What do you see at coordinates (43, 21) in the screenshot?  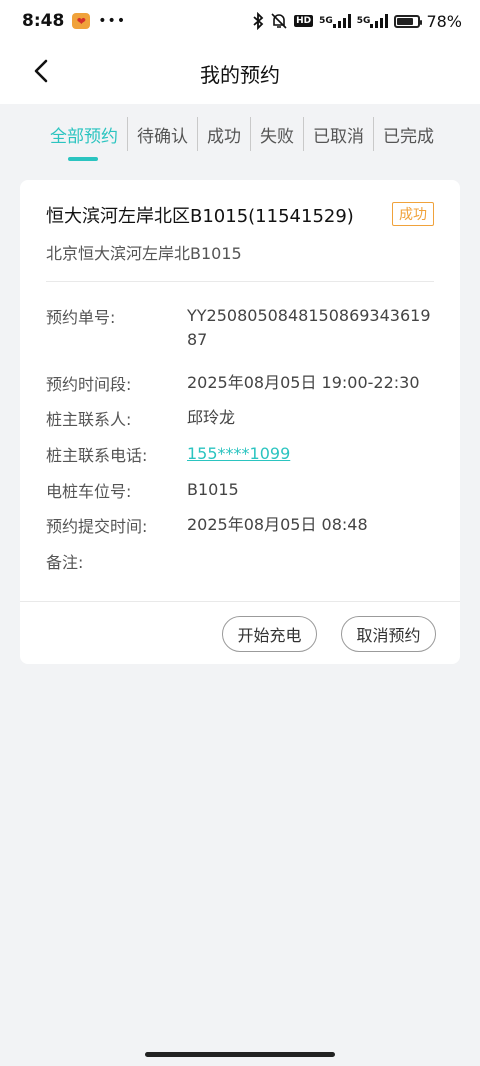 I see `status-time: 8:48` at bounding box center [43, 21].